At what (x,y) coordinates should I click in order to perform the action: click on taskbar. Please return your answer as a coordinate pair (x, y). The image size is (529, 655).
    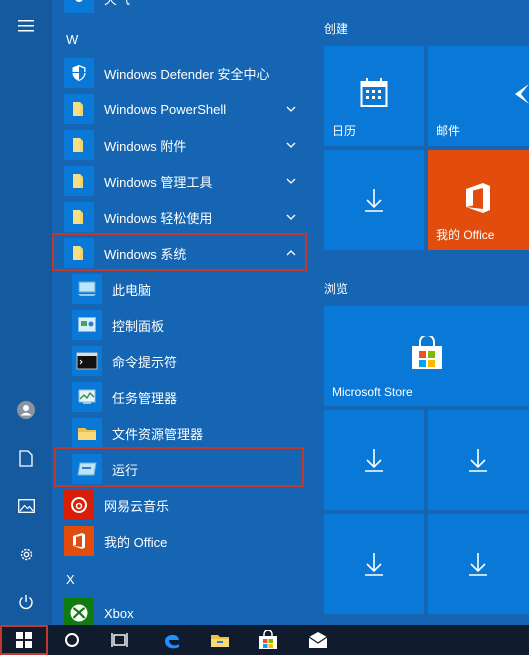
    Looking at the image, I should click on (264, 640).